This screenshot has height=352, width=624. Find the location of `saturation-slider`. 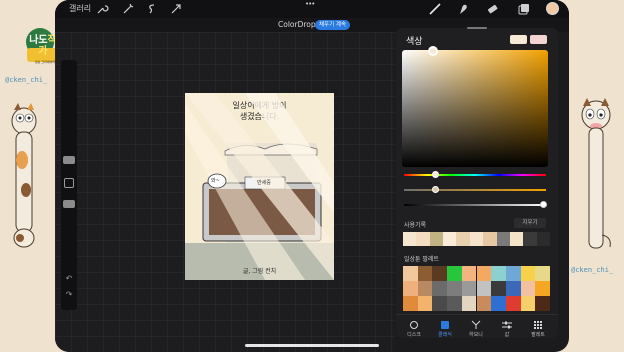

saturation-slider is located at coordinates (475, 190).